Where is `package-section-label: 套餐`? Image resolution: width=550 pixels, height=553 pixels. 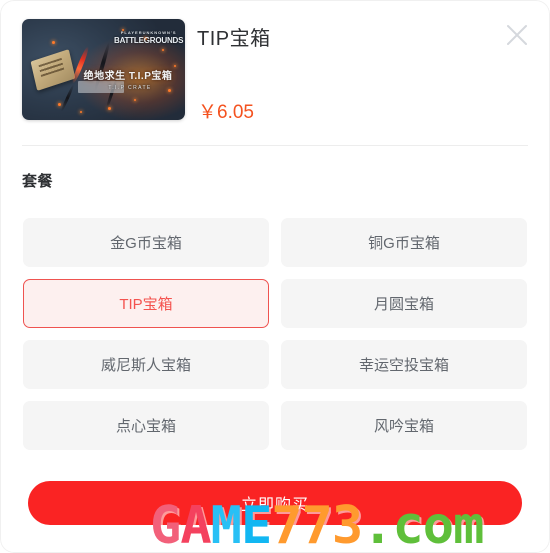 package-section-label: 套餐 is located at coordinates (38, 181).